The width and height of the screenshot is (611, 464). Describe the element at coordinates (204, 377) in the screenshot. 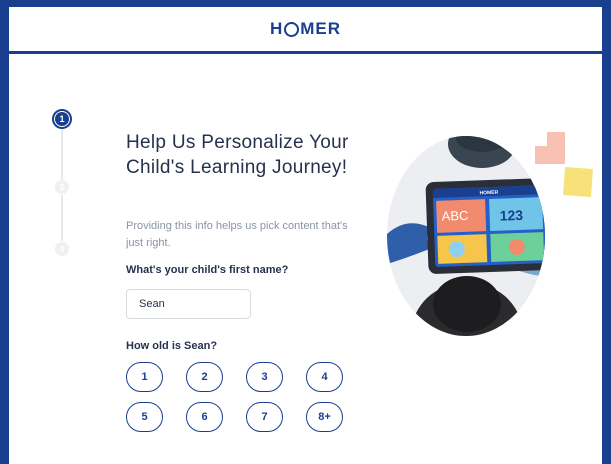

I see `age-option-2: 2` at that location.